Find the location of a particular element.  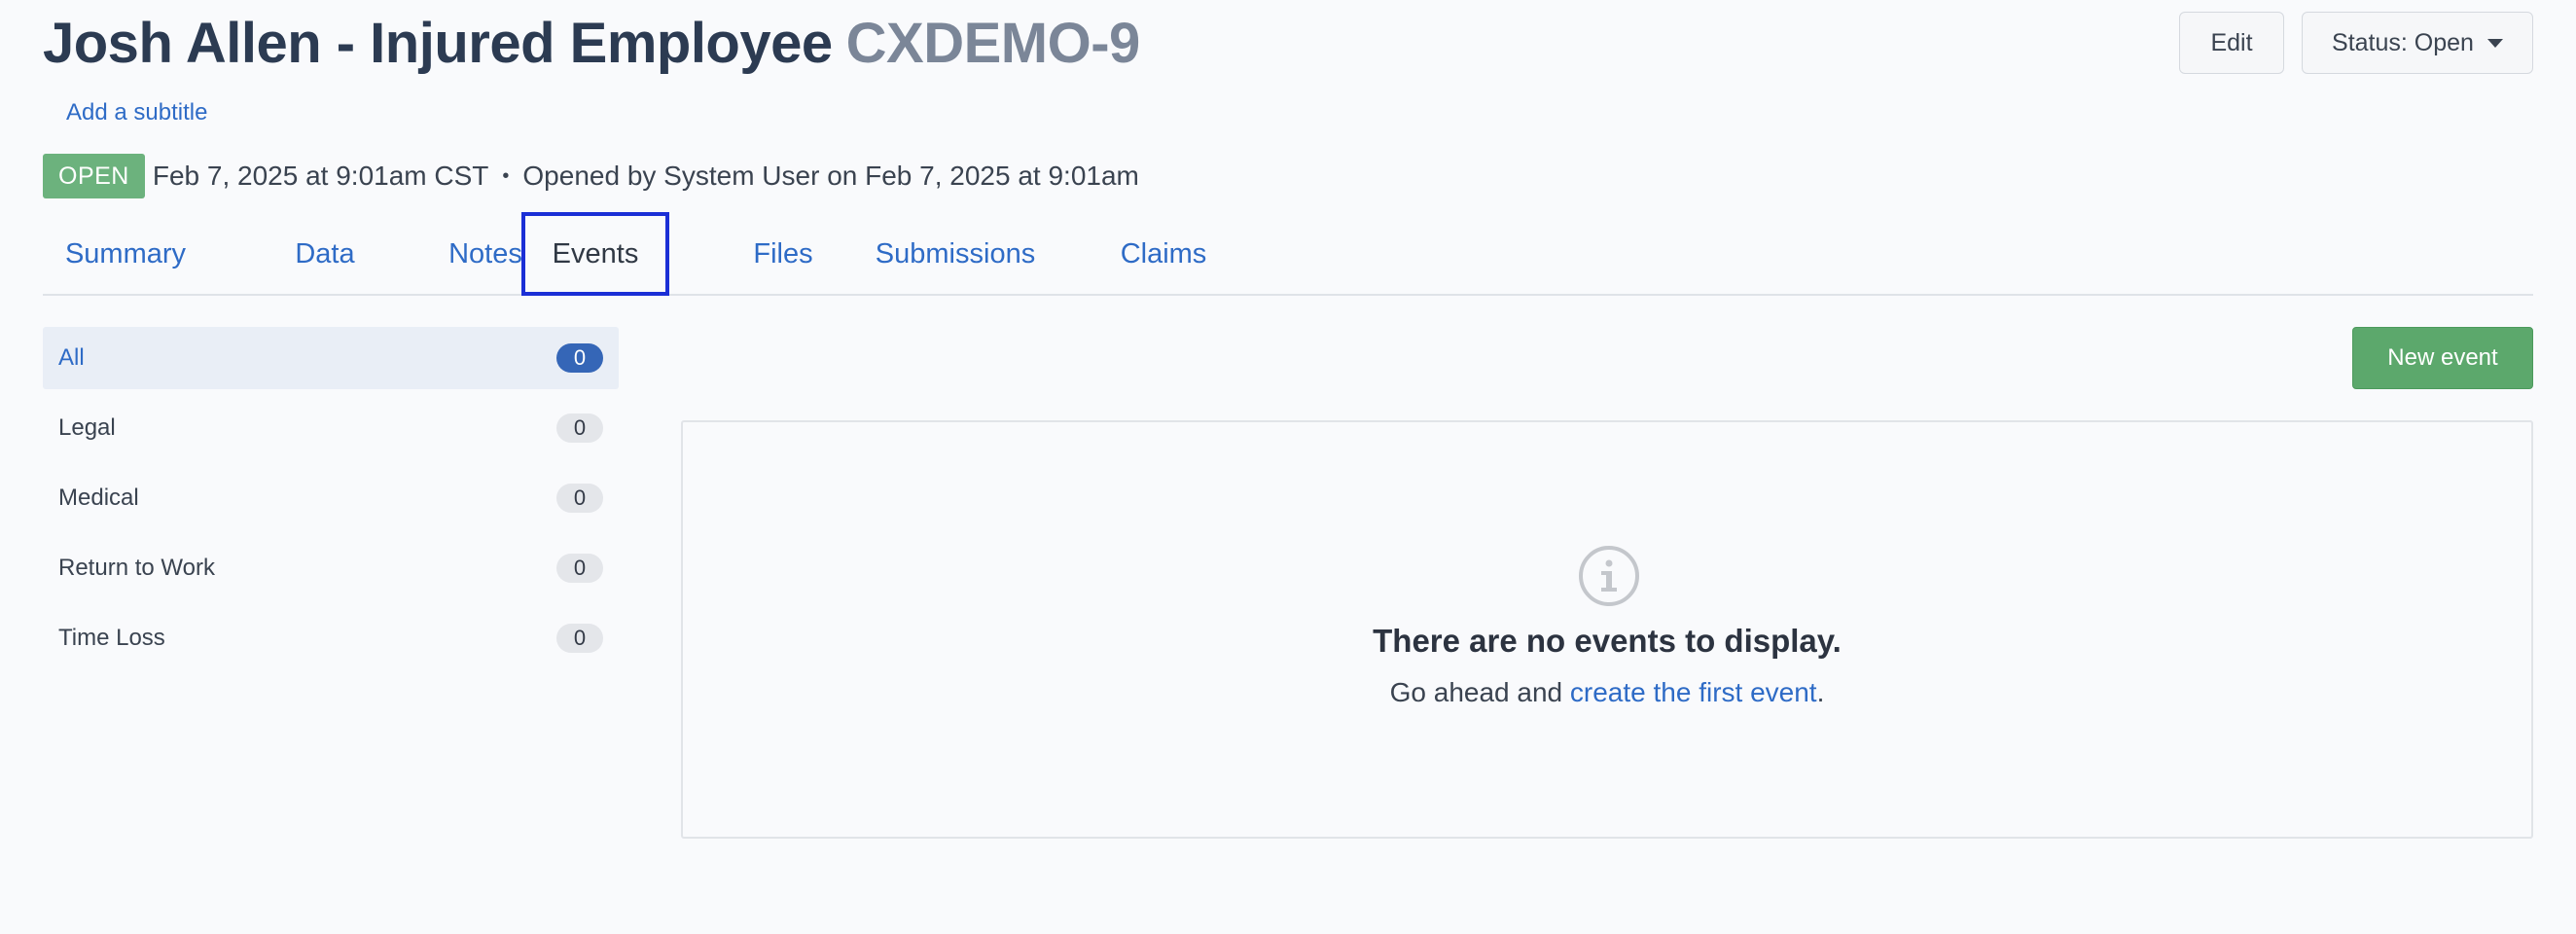

empty-state-title: There are no events to display. is located at coordinates (1607, 641).